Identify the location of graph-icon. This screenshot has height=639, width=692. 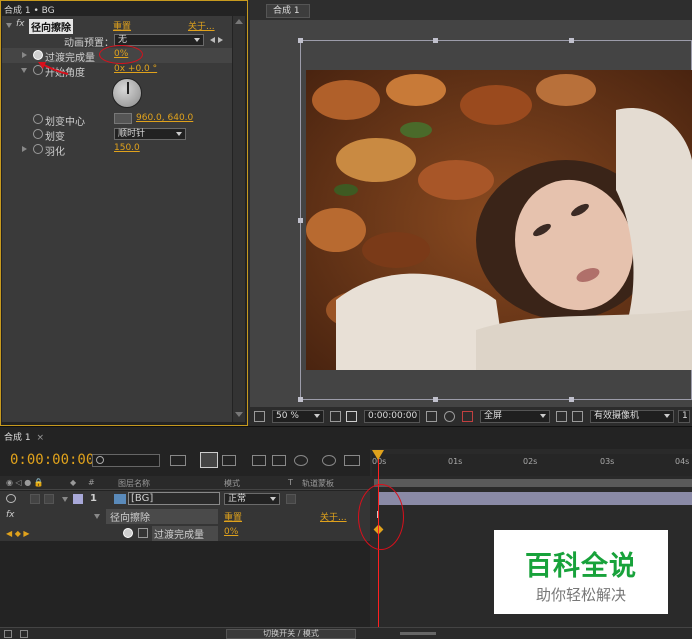
(143, 533).